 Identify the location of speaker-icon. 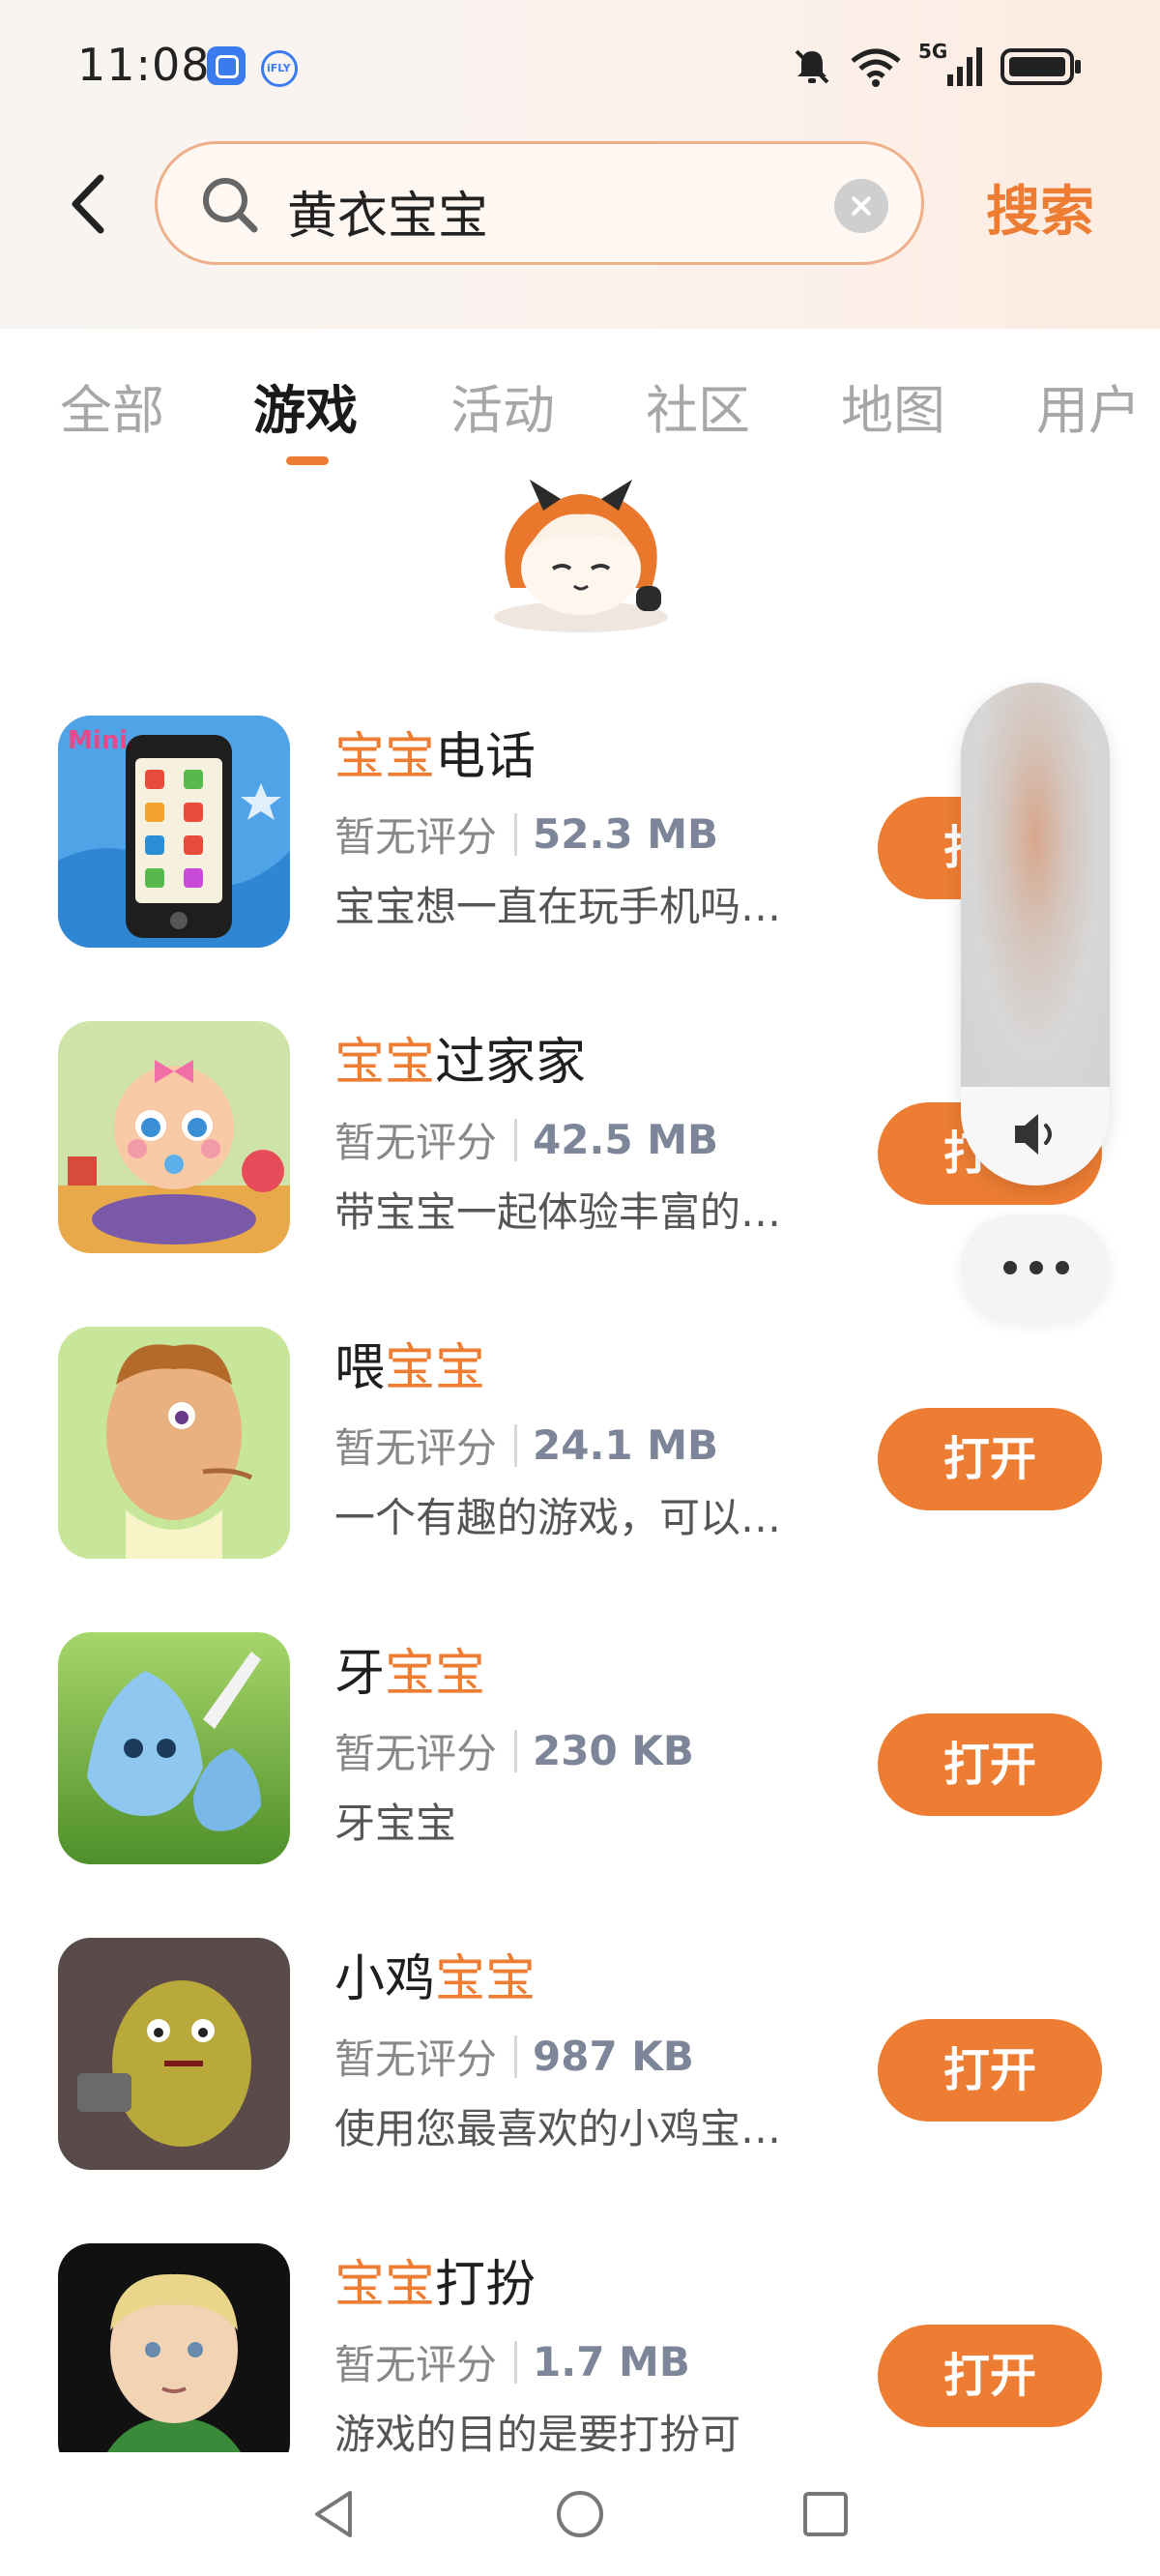
(1035, 1134).